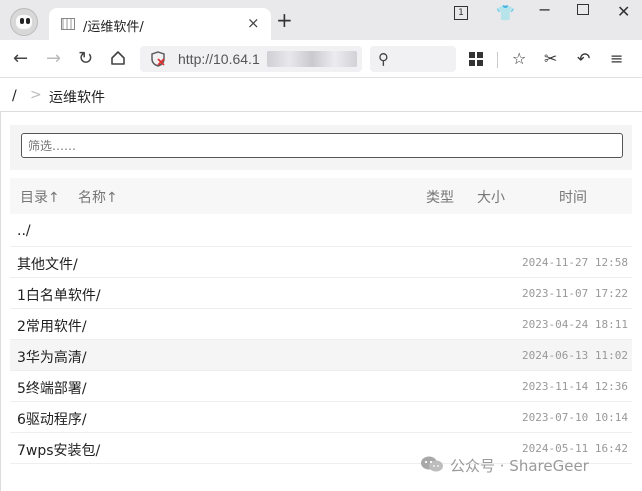  What do you see at coordinates (53, 59) in the screenshot?
I see `forward-icon: →` at bounding box center [53, 59].